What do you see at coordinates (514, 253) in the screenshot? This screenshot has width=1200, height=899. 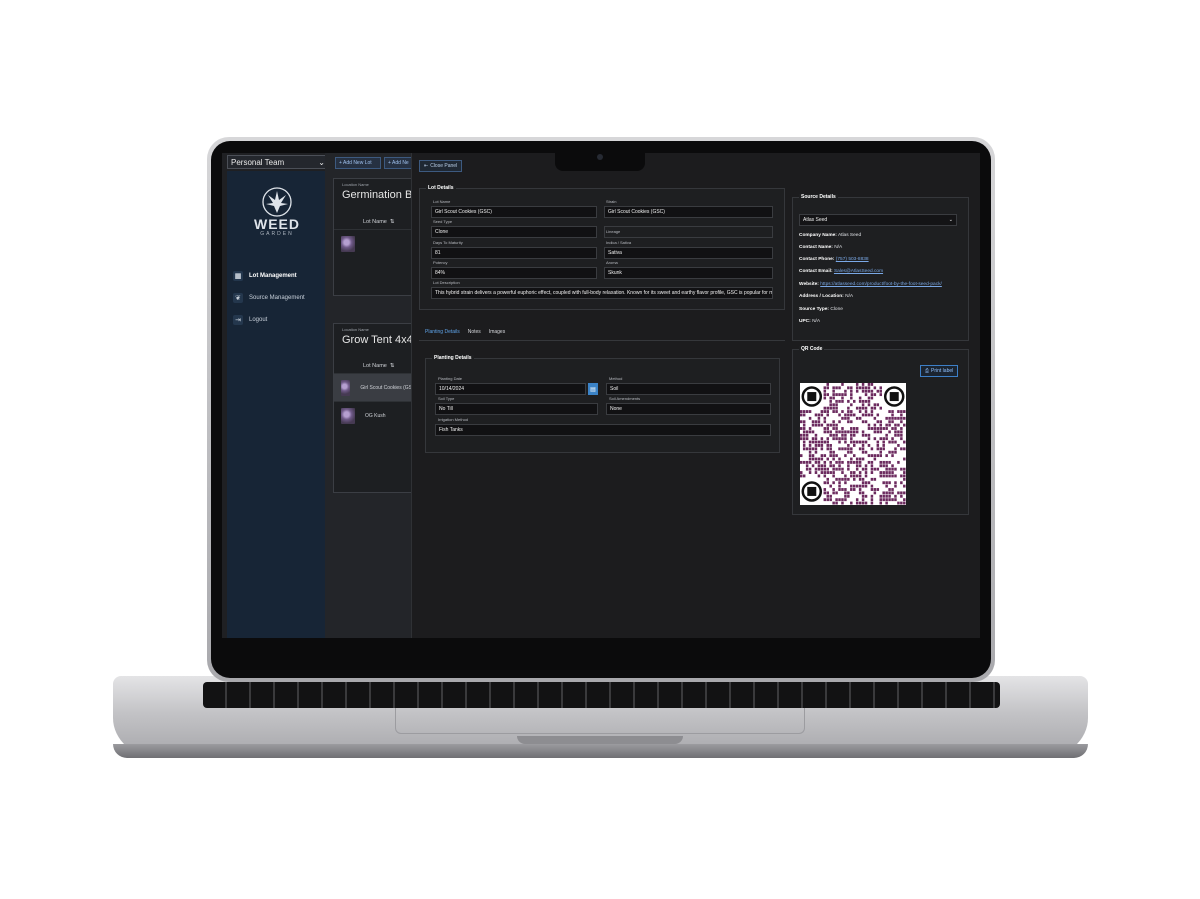 I see `days-to-maturity-field: 81` at bounding box center [514, 253].